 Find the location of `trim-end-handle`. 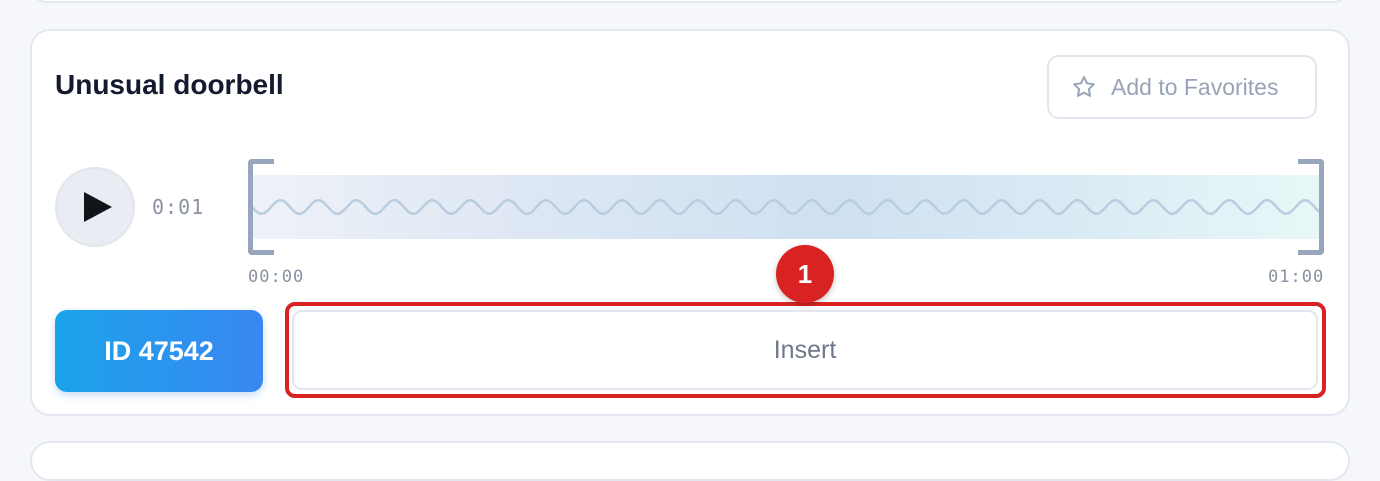

trim-end-handle is located at coordinates (1311, 207).